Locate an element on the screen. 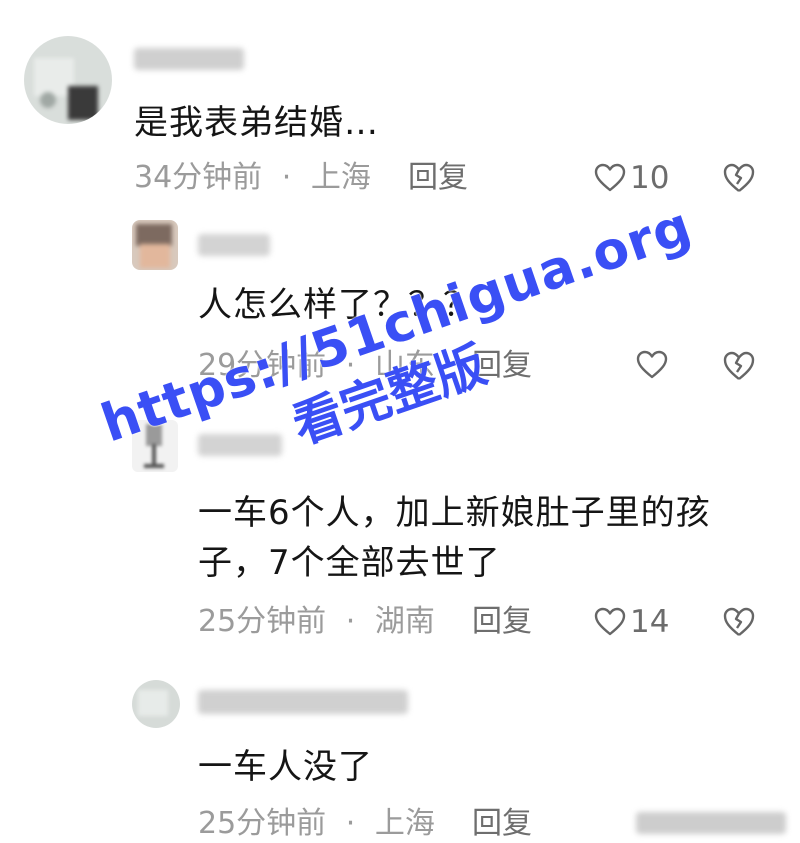 The image size is (800, 843). comment-time: 29分钟前 is located at coordinates (262, 365).